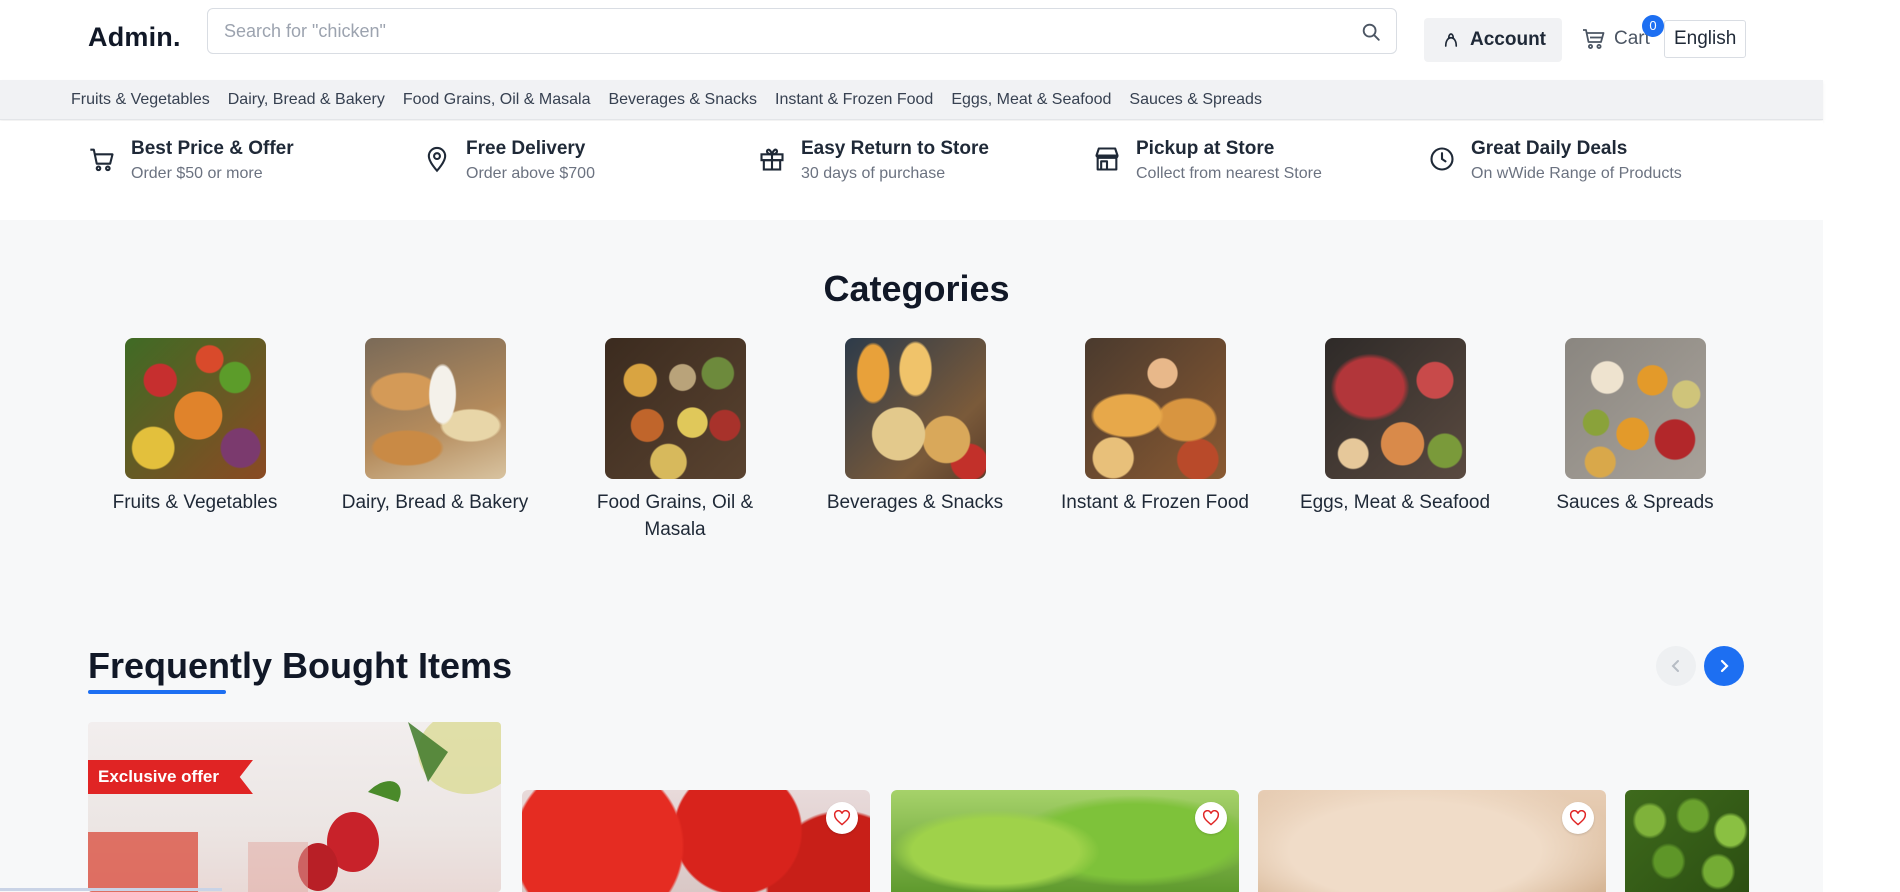 Image resolution: width=1900 pixels, height=892 pixels. I want to click on category-label: Sauces & Spreads, so click(1635, 502).